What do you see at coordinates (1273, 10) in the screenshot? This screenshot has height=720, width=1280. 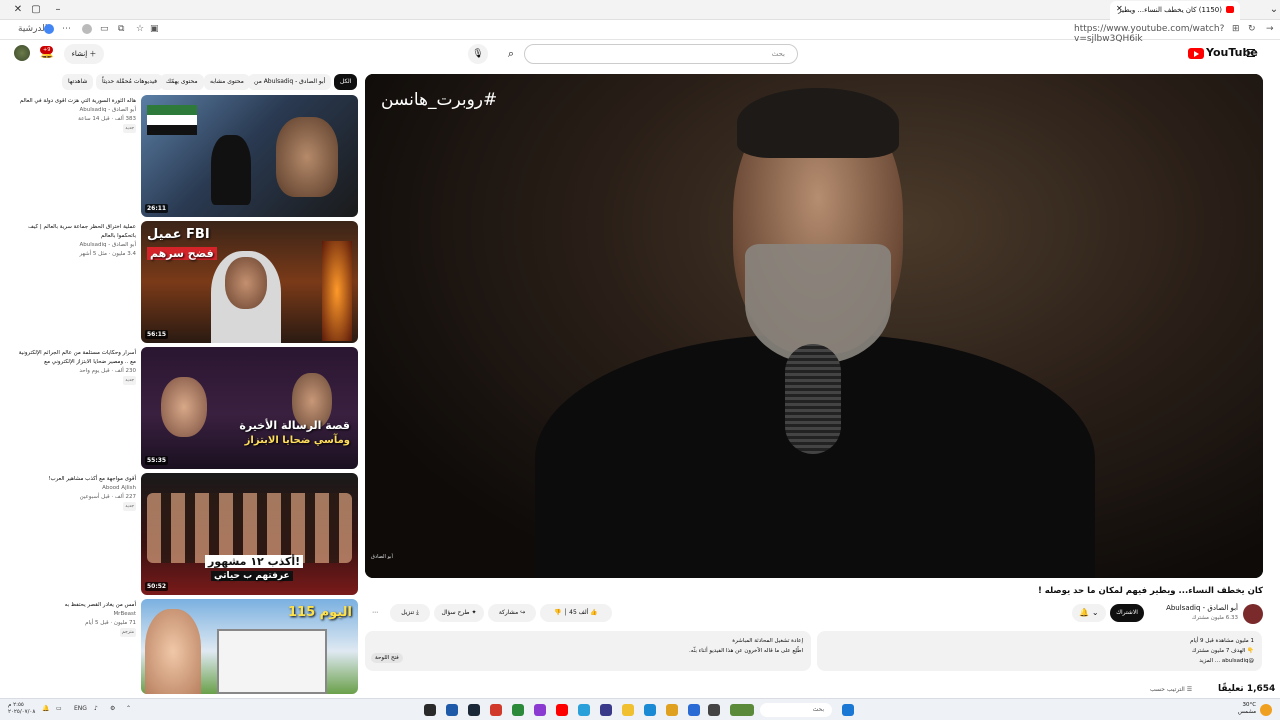 I see `tab-menu-icon: ⌄` at bounding box center [1273, 10].